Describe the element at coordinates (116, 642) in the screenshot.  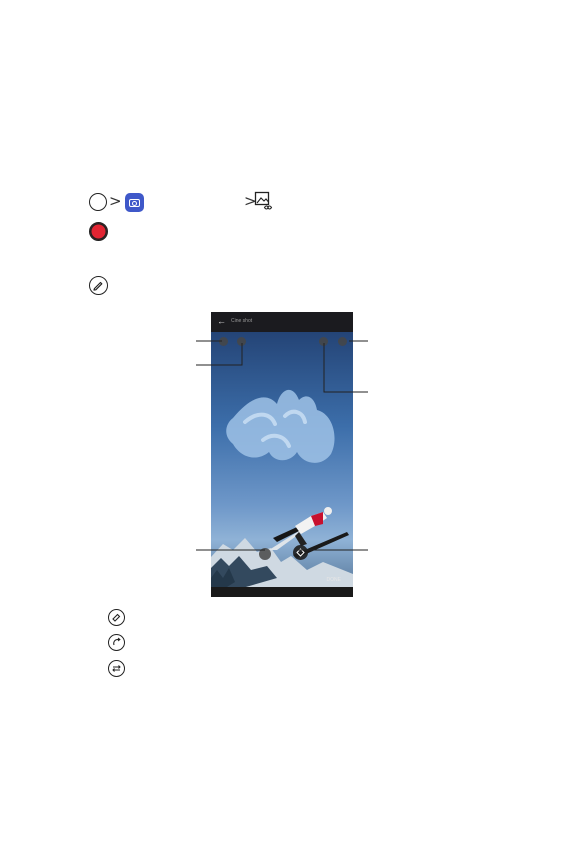
I see `undo-icon` at that location.